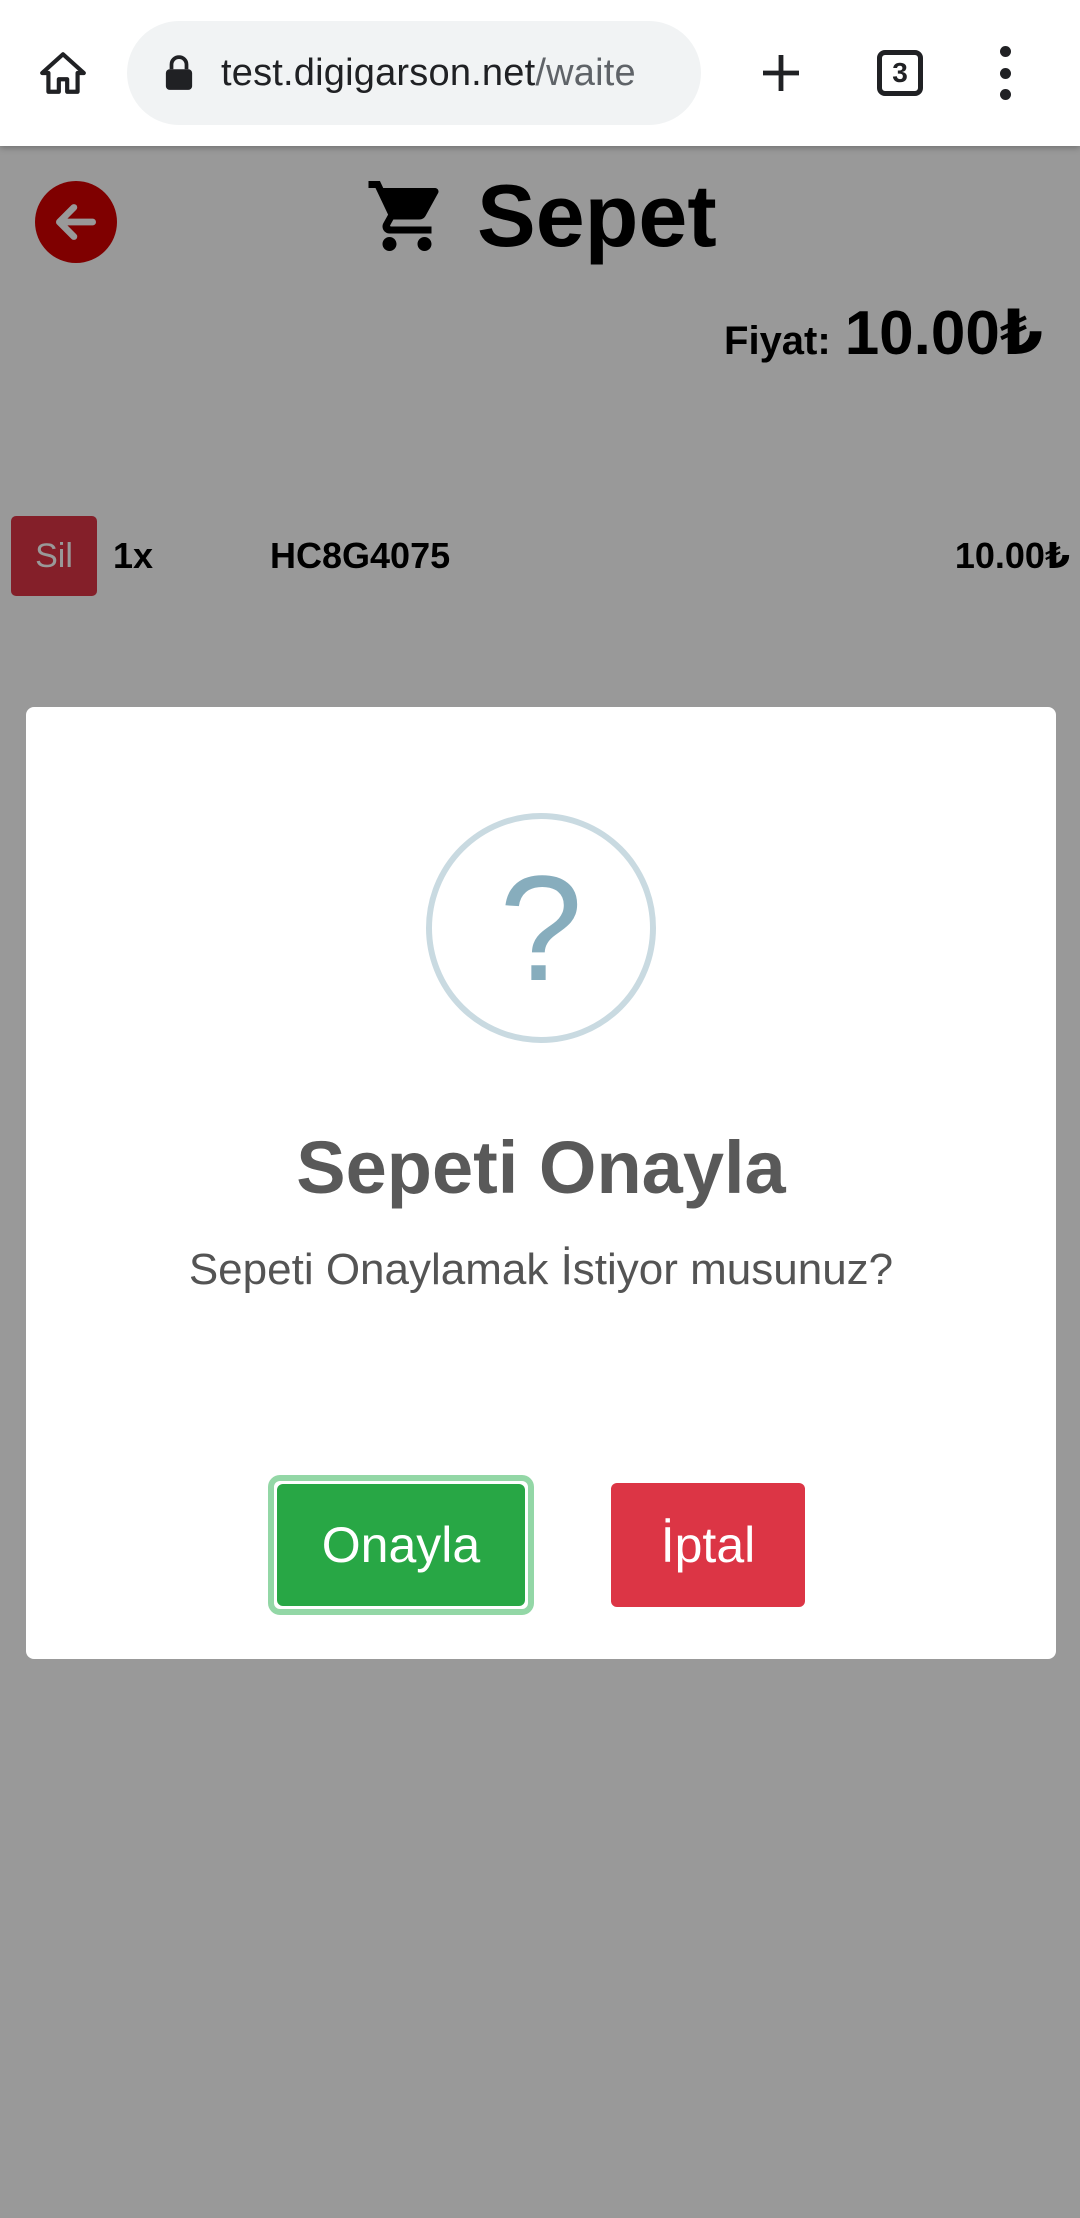 This screenshot has height=2218, width=1080. I want to click on cancel-button: İptal, so click(708, 1545).